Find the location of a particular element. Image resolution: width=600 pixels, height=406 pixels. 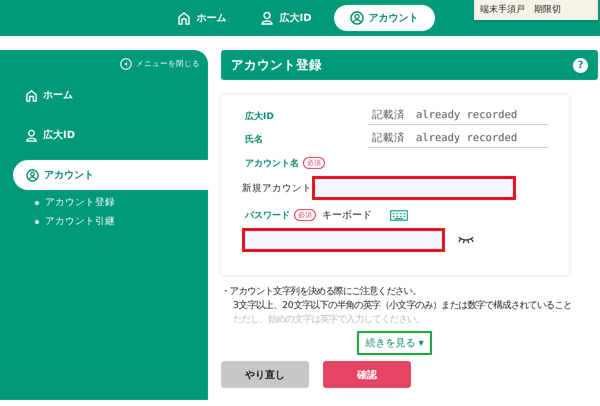

sidebar-subitem: アカウント引継 is located at coordinates (57, 221).